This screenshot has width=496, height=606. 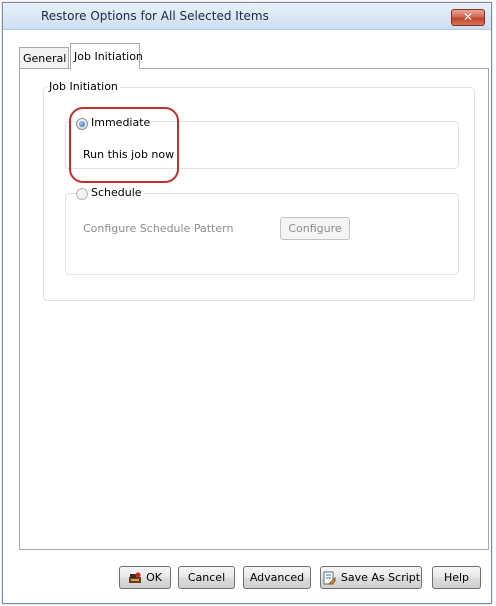 I want to click on title-bar: Restore Options for All Selected Items ✕, so click(x=247, y=16).